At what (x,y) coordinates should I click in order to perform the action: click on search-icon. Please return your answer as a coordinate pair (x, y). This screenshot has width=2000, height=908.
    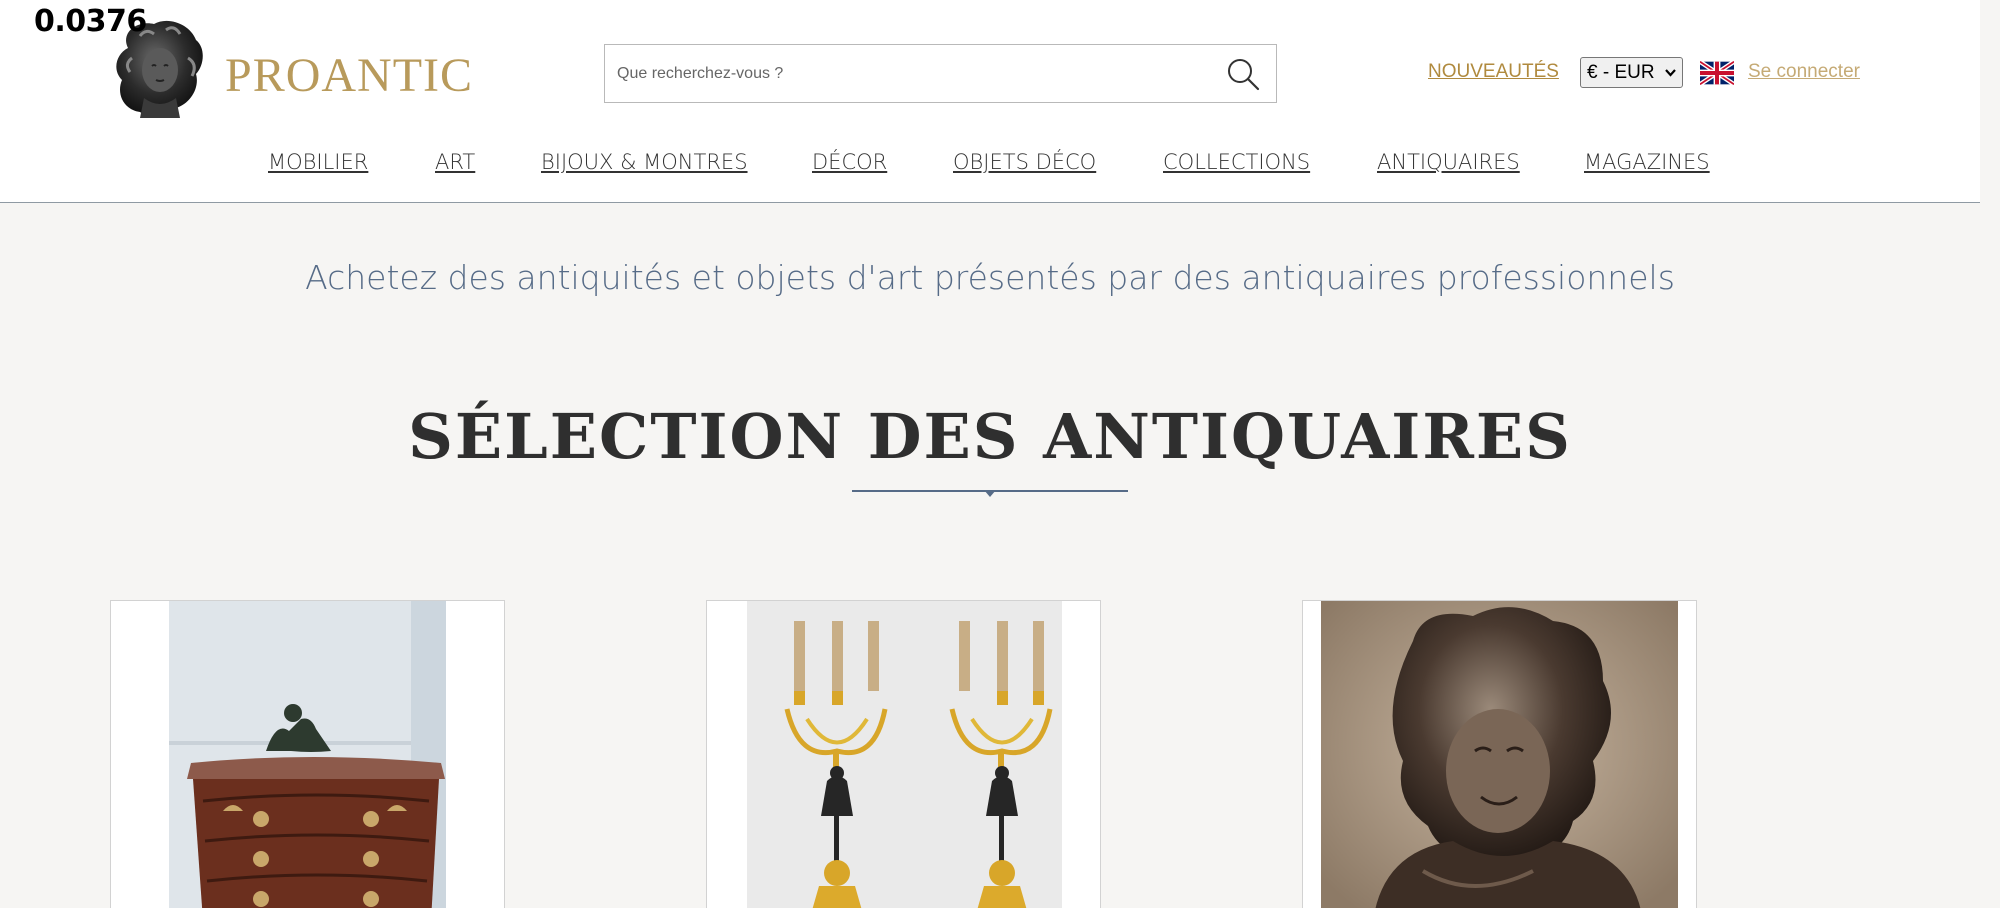
    Looking at the image, I should click on (1243, 74).